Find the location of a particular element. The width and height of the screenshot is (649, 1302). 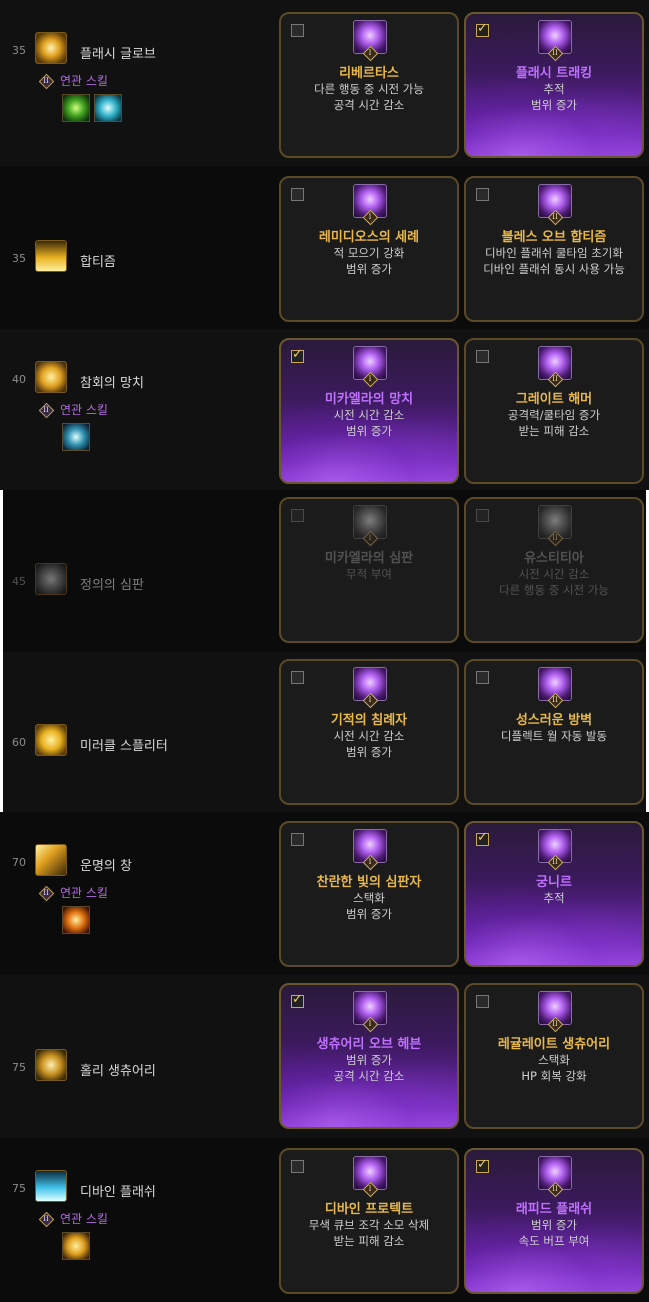

tripod-effect-line: 디바인 플래쉬 동시 사용 가능 is located at coordinates (554, 269).